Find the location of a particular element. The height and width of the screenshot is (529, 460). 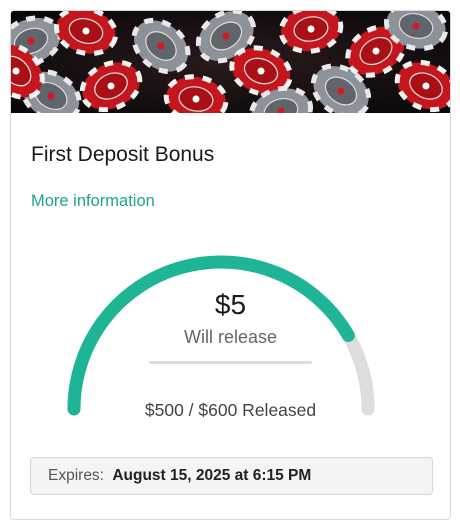

bonus-amount: $5 is located at coordinates (230, 304).